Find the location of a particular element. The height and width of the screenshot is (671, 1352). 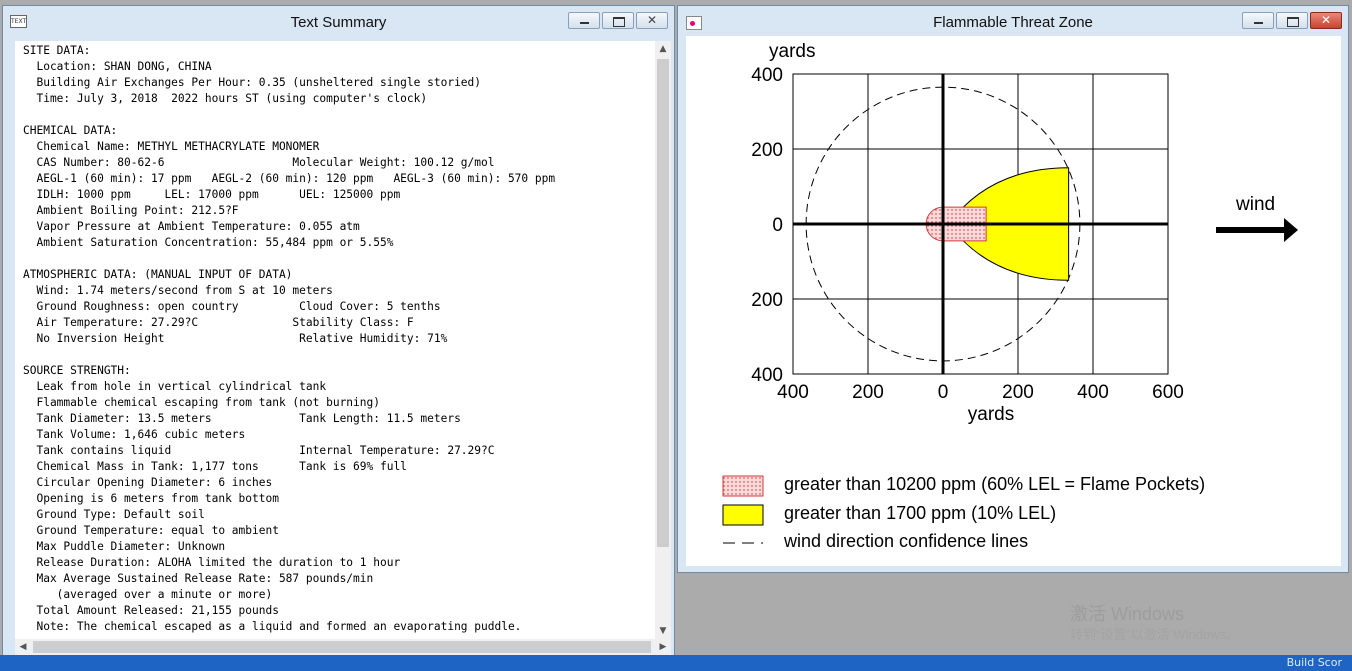

x-axis-label: yards is located at coordinates (991, 414).